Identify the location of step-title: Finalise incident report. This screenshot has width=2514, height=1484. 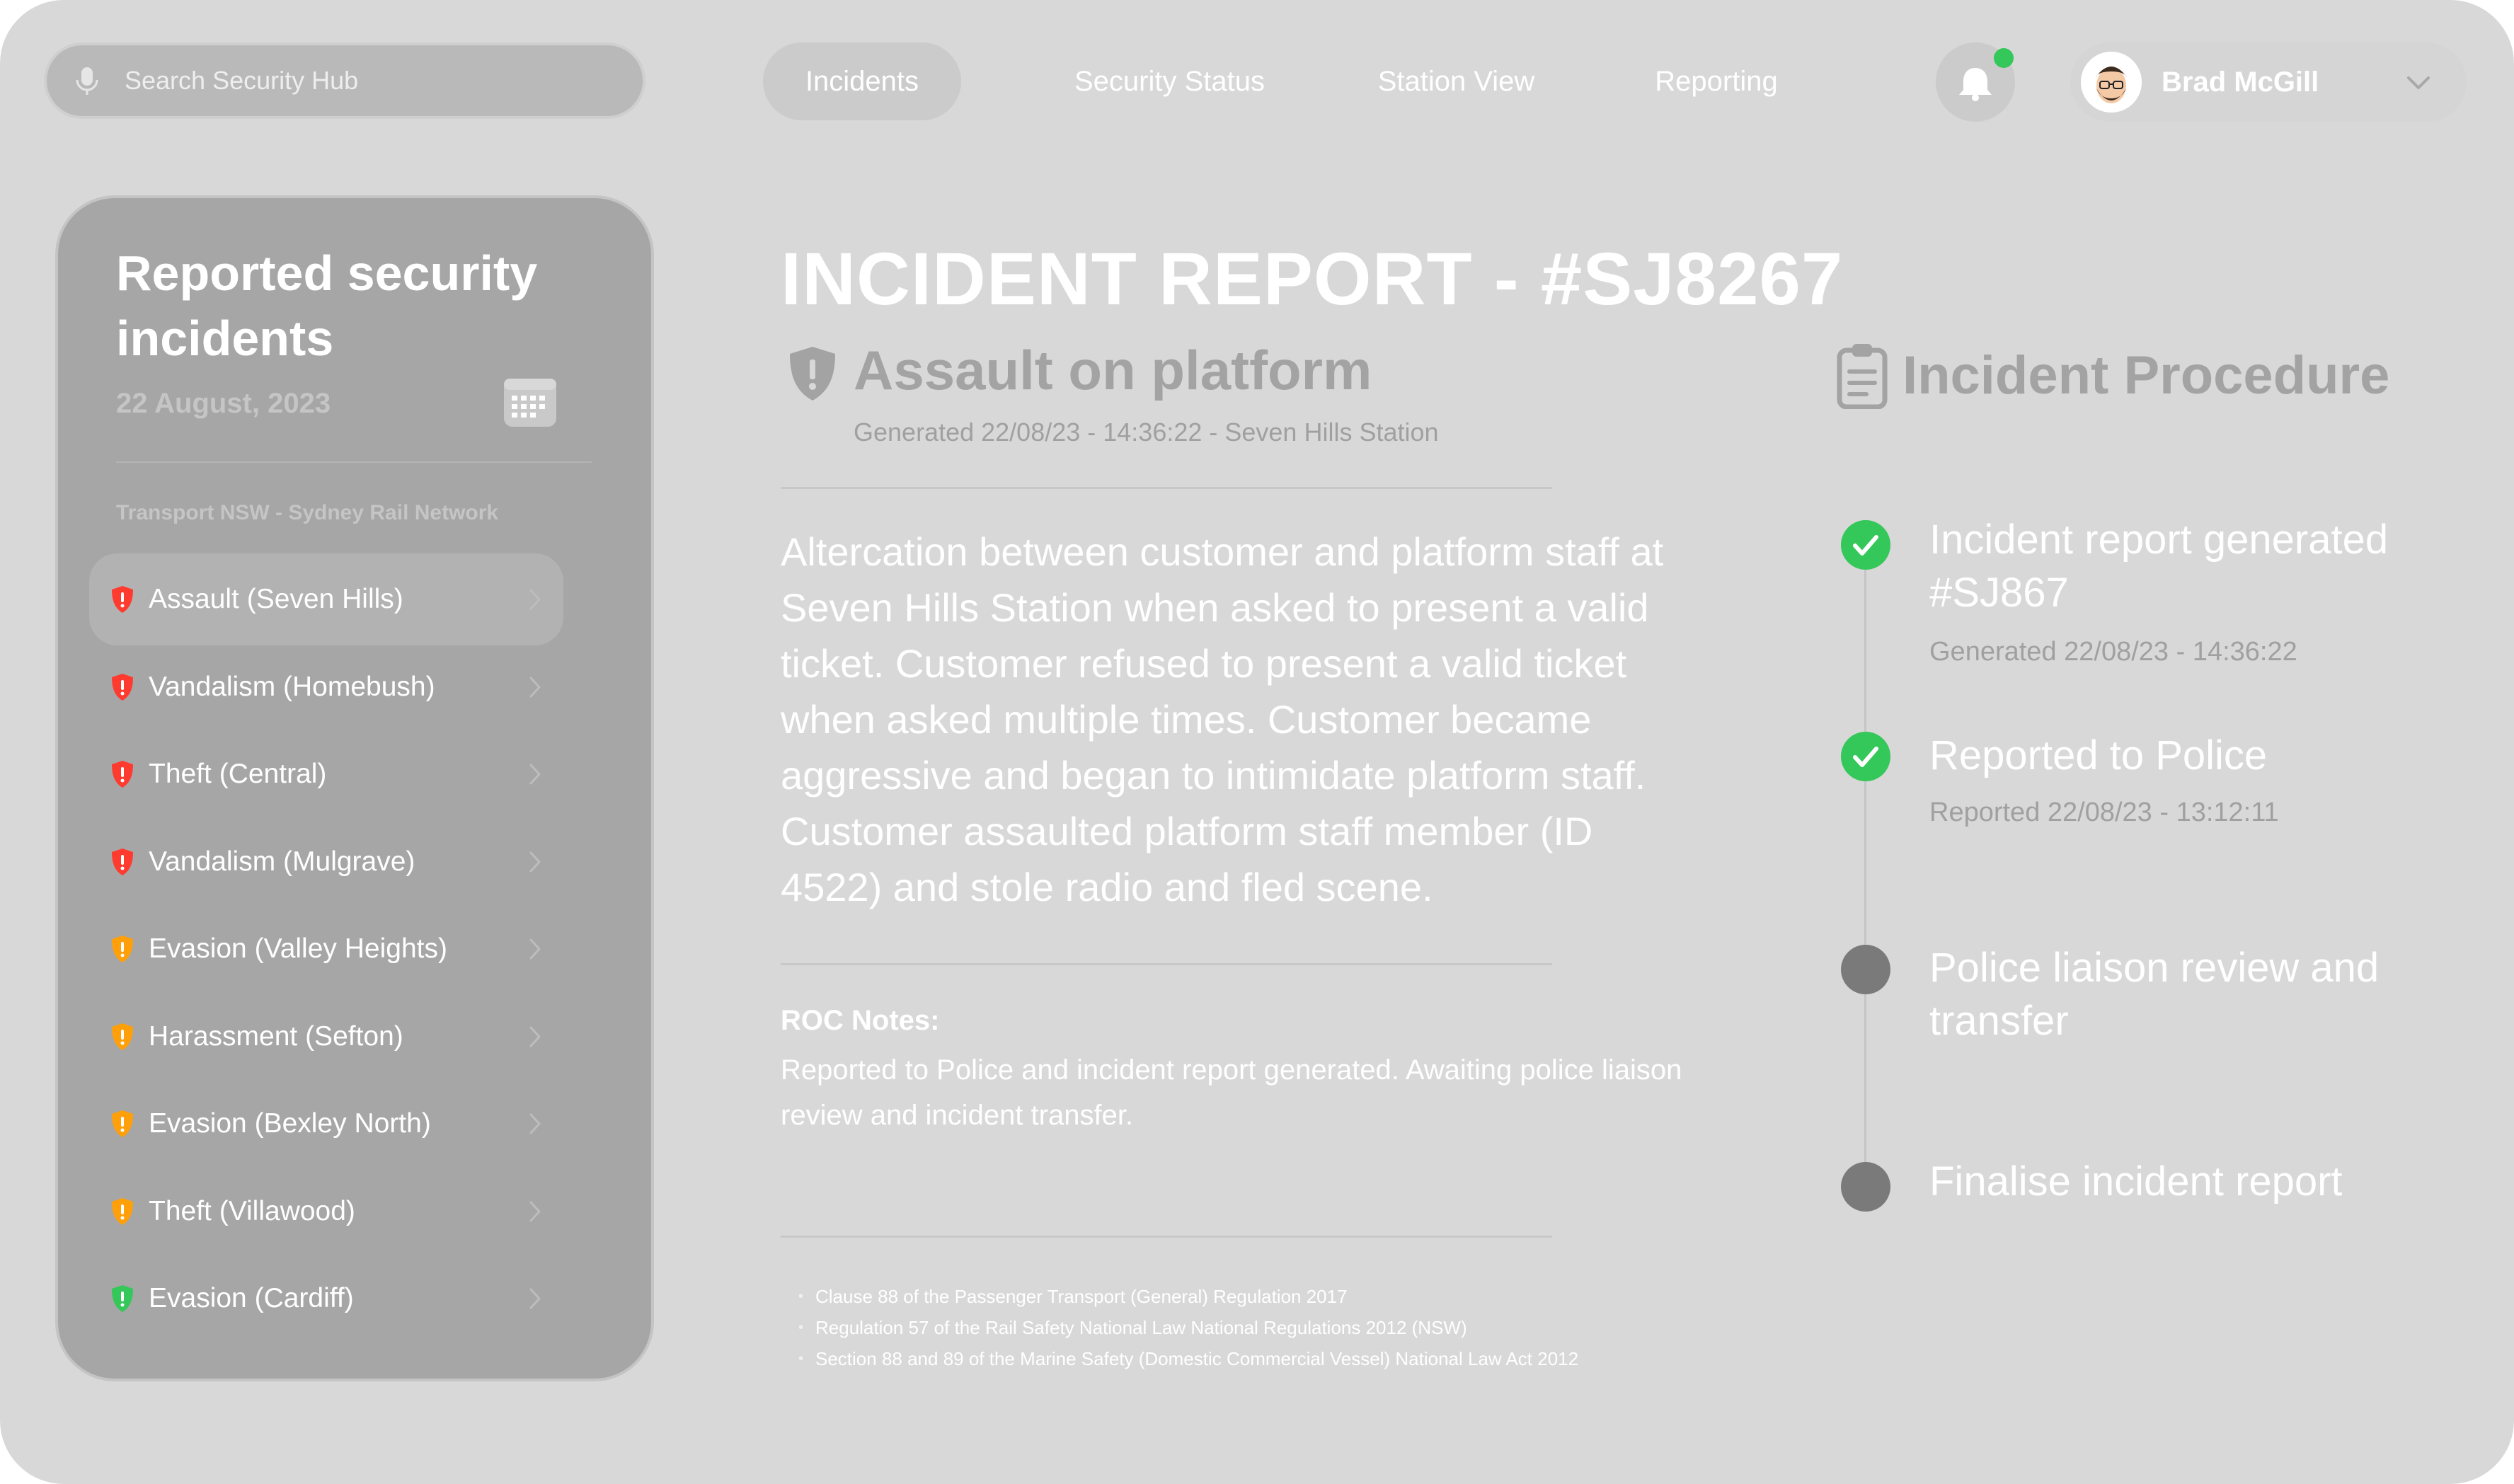
(2136, 1181).